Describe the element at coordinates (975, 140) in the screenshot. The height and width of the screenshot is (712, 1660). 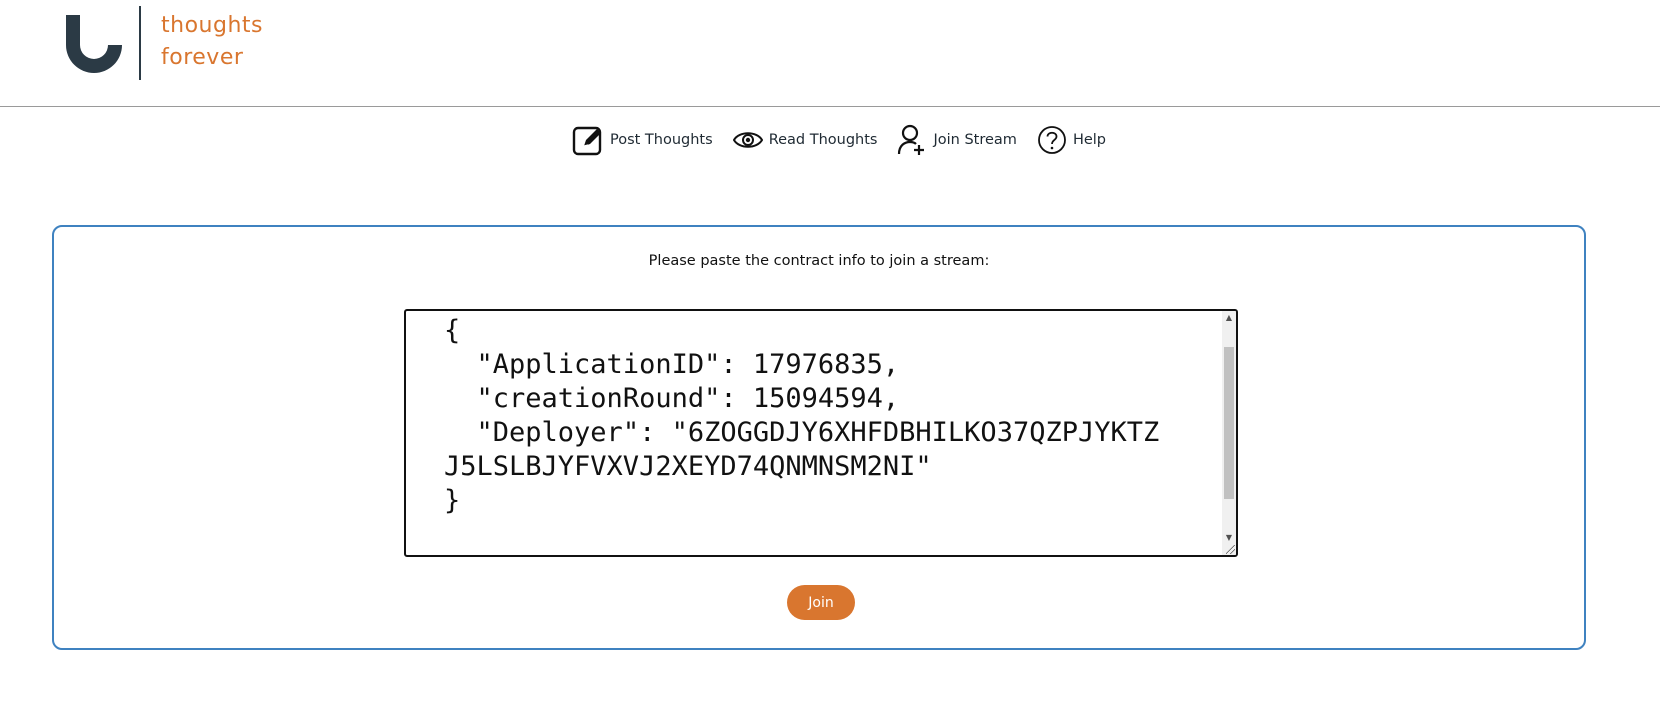
I see `nav-join-stream-label: Join Stream` at that location.